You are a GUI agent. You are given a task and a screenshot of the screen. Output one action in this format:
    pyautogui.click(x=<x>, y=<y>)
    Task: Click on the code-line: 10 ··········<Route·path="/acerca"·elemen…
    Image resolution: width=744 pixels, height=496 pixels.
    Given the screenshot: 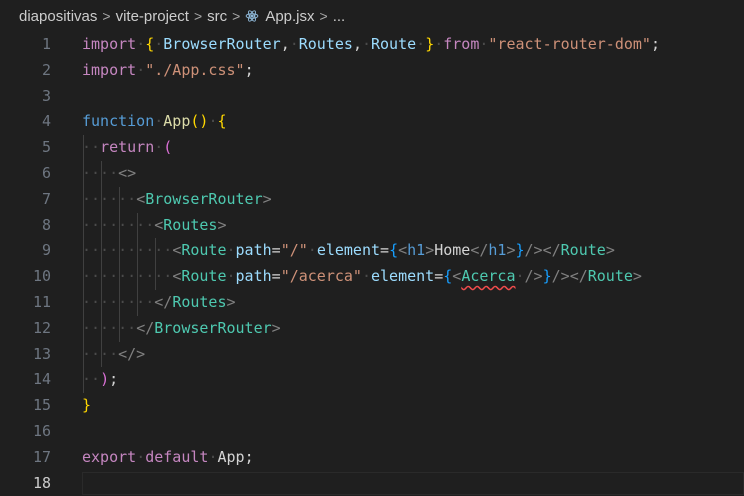 What is the action you would take?
    pyautogui.click(x=372, y=277)
    